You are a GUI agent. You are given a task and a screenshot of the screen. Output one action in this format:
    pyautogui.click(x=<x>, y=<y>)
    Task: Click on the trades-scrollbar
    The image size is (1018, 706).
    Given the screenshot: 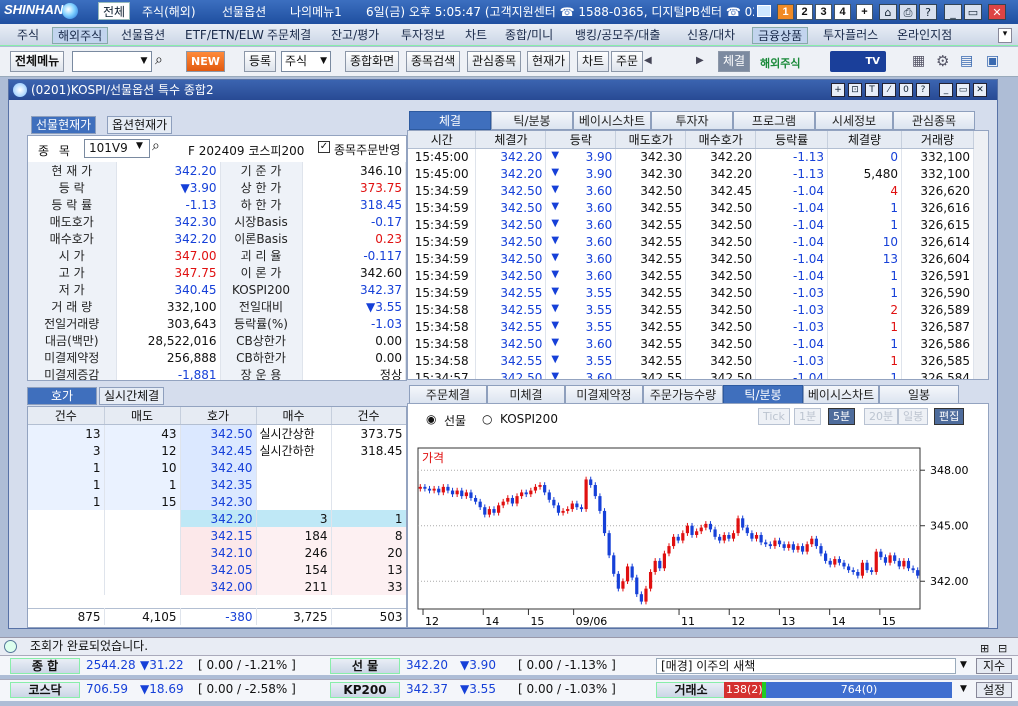 What is the action you would take?
    pyautogui.click(x=981, y=255)
    